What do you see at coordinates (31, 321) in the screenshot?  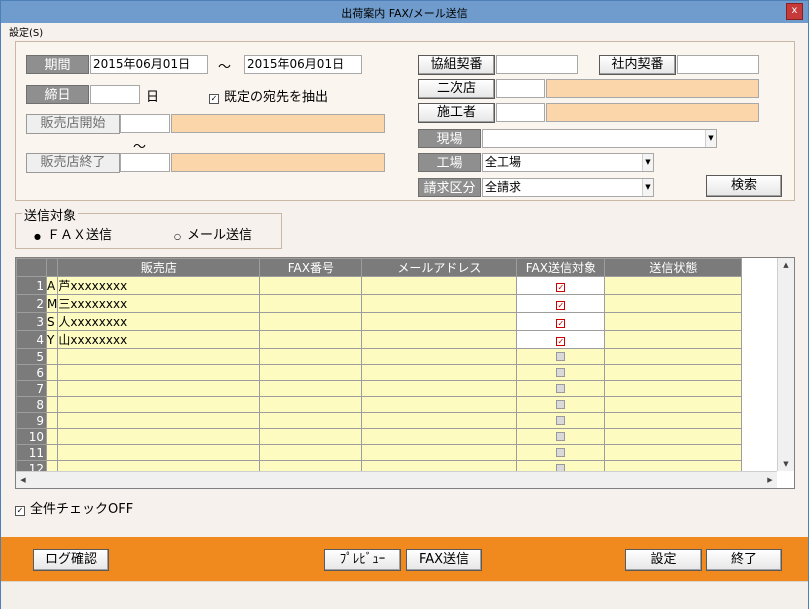 I see `row-number: 3` at bounding box center [31, 321].